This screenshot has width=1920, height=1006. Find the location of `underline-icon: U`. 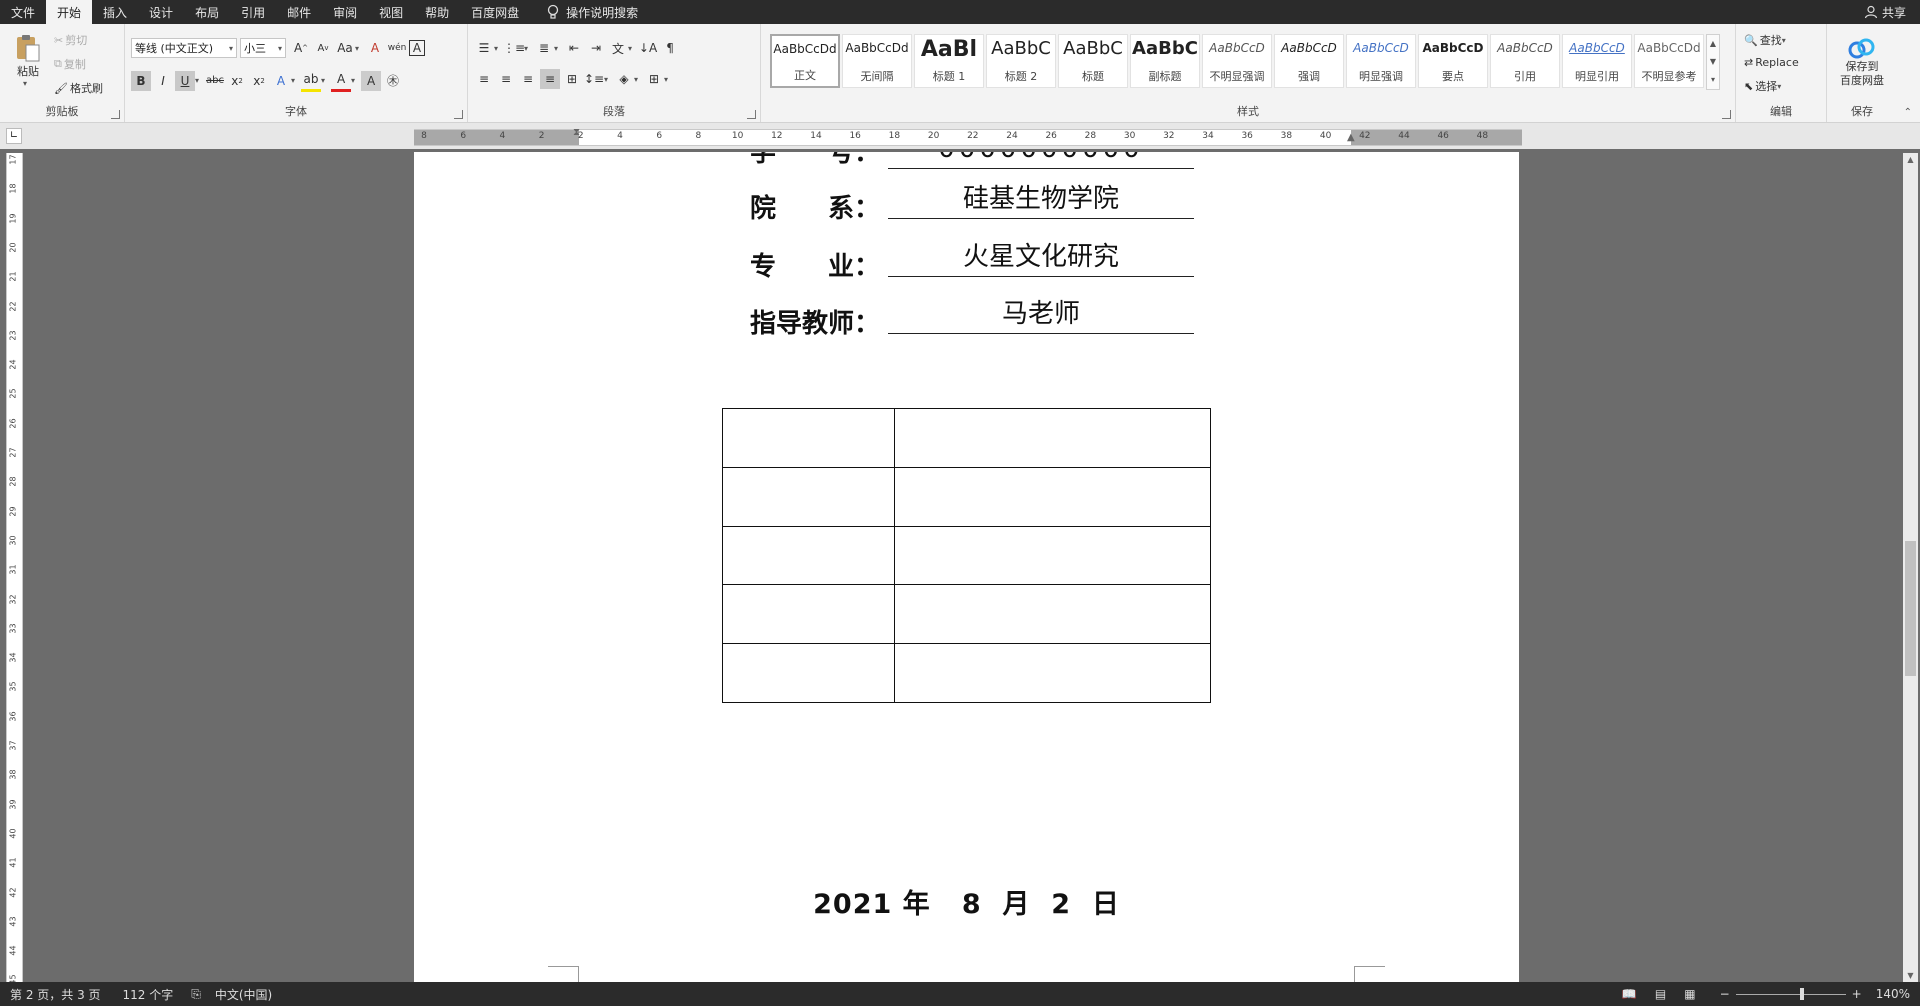

underline-icon: U is located at coordinates (185, 80).